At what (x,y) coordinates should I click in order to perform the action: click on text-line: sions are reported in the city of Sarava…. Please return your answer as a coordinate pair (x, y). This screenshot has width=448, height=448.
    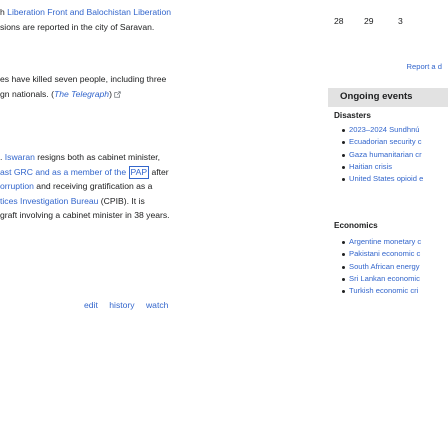
    Looking at the image, I should click on (77, 26).